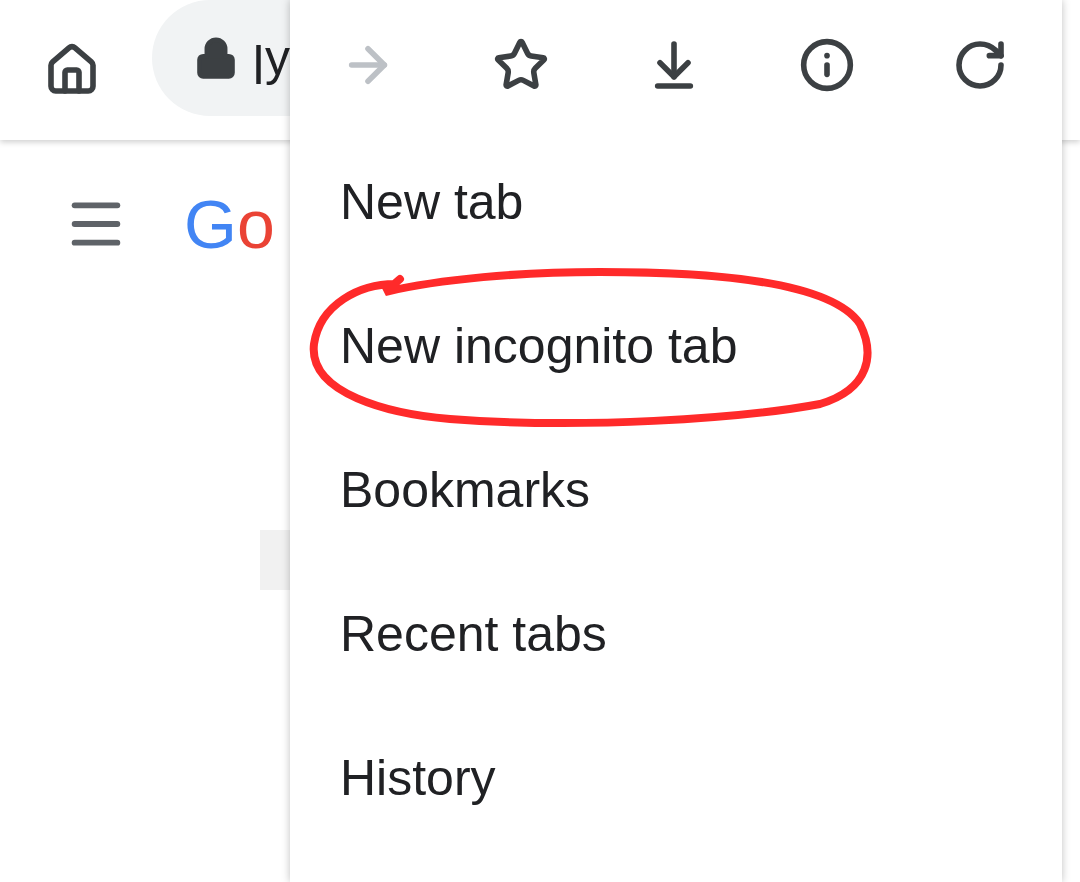  Describe the element at coordinates (473, 634) in the screenshot. I see `menu-item: Recent tabs` at that location.